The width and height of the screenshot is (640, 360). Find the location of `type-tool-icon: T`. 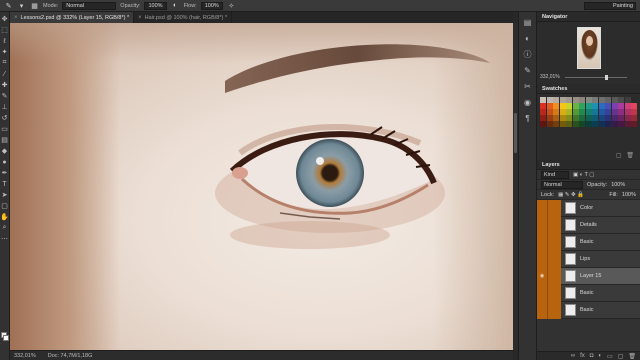

type-tool-icon: T is located at coordinates (4, 184).